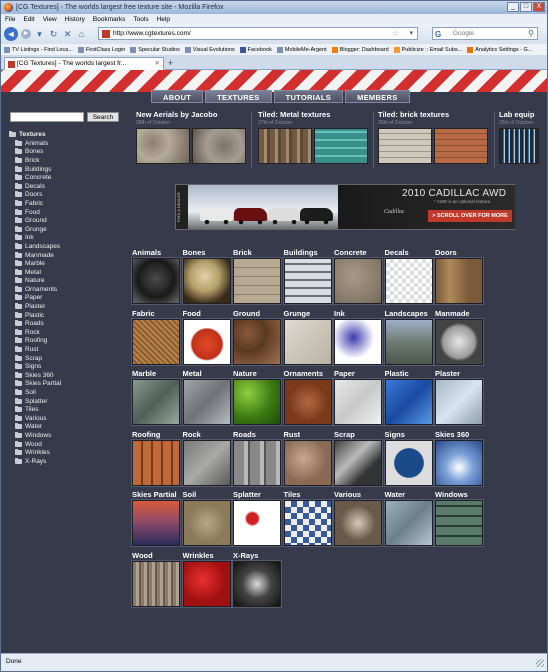 This screenshot has width=548, height=672. I want to click on category-label: Nature, so click(257, 374).